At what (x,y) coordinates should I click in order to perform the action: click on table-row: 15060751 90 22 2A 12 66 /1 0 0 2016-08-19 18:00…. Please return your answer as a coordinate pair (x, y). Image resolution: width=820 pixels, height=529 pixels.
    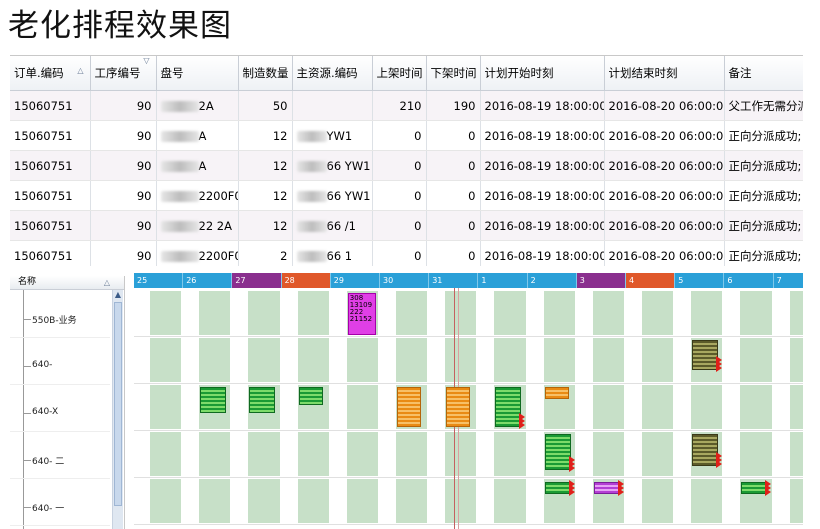
    Looking at the image, I should click on (406, 225).